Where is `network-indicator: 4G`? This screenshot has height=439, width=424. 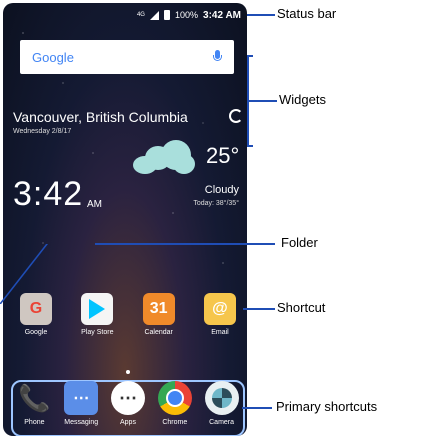 network-indicator: 4G is located at coordinates (140, 15).